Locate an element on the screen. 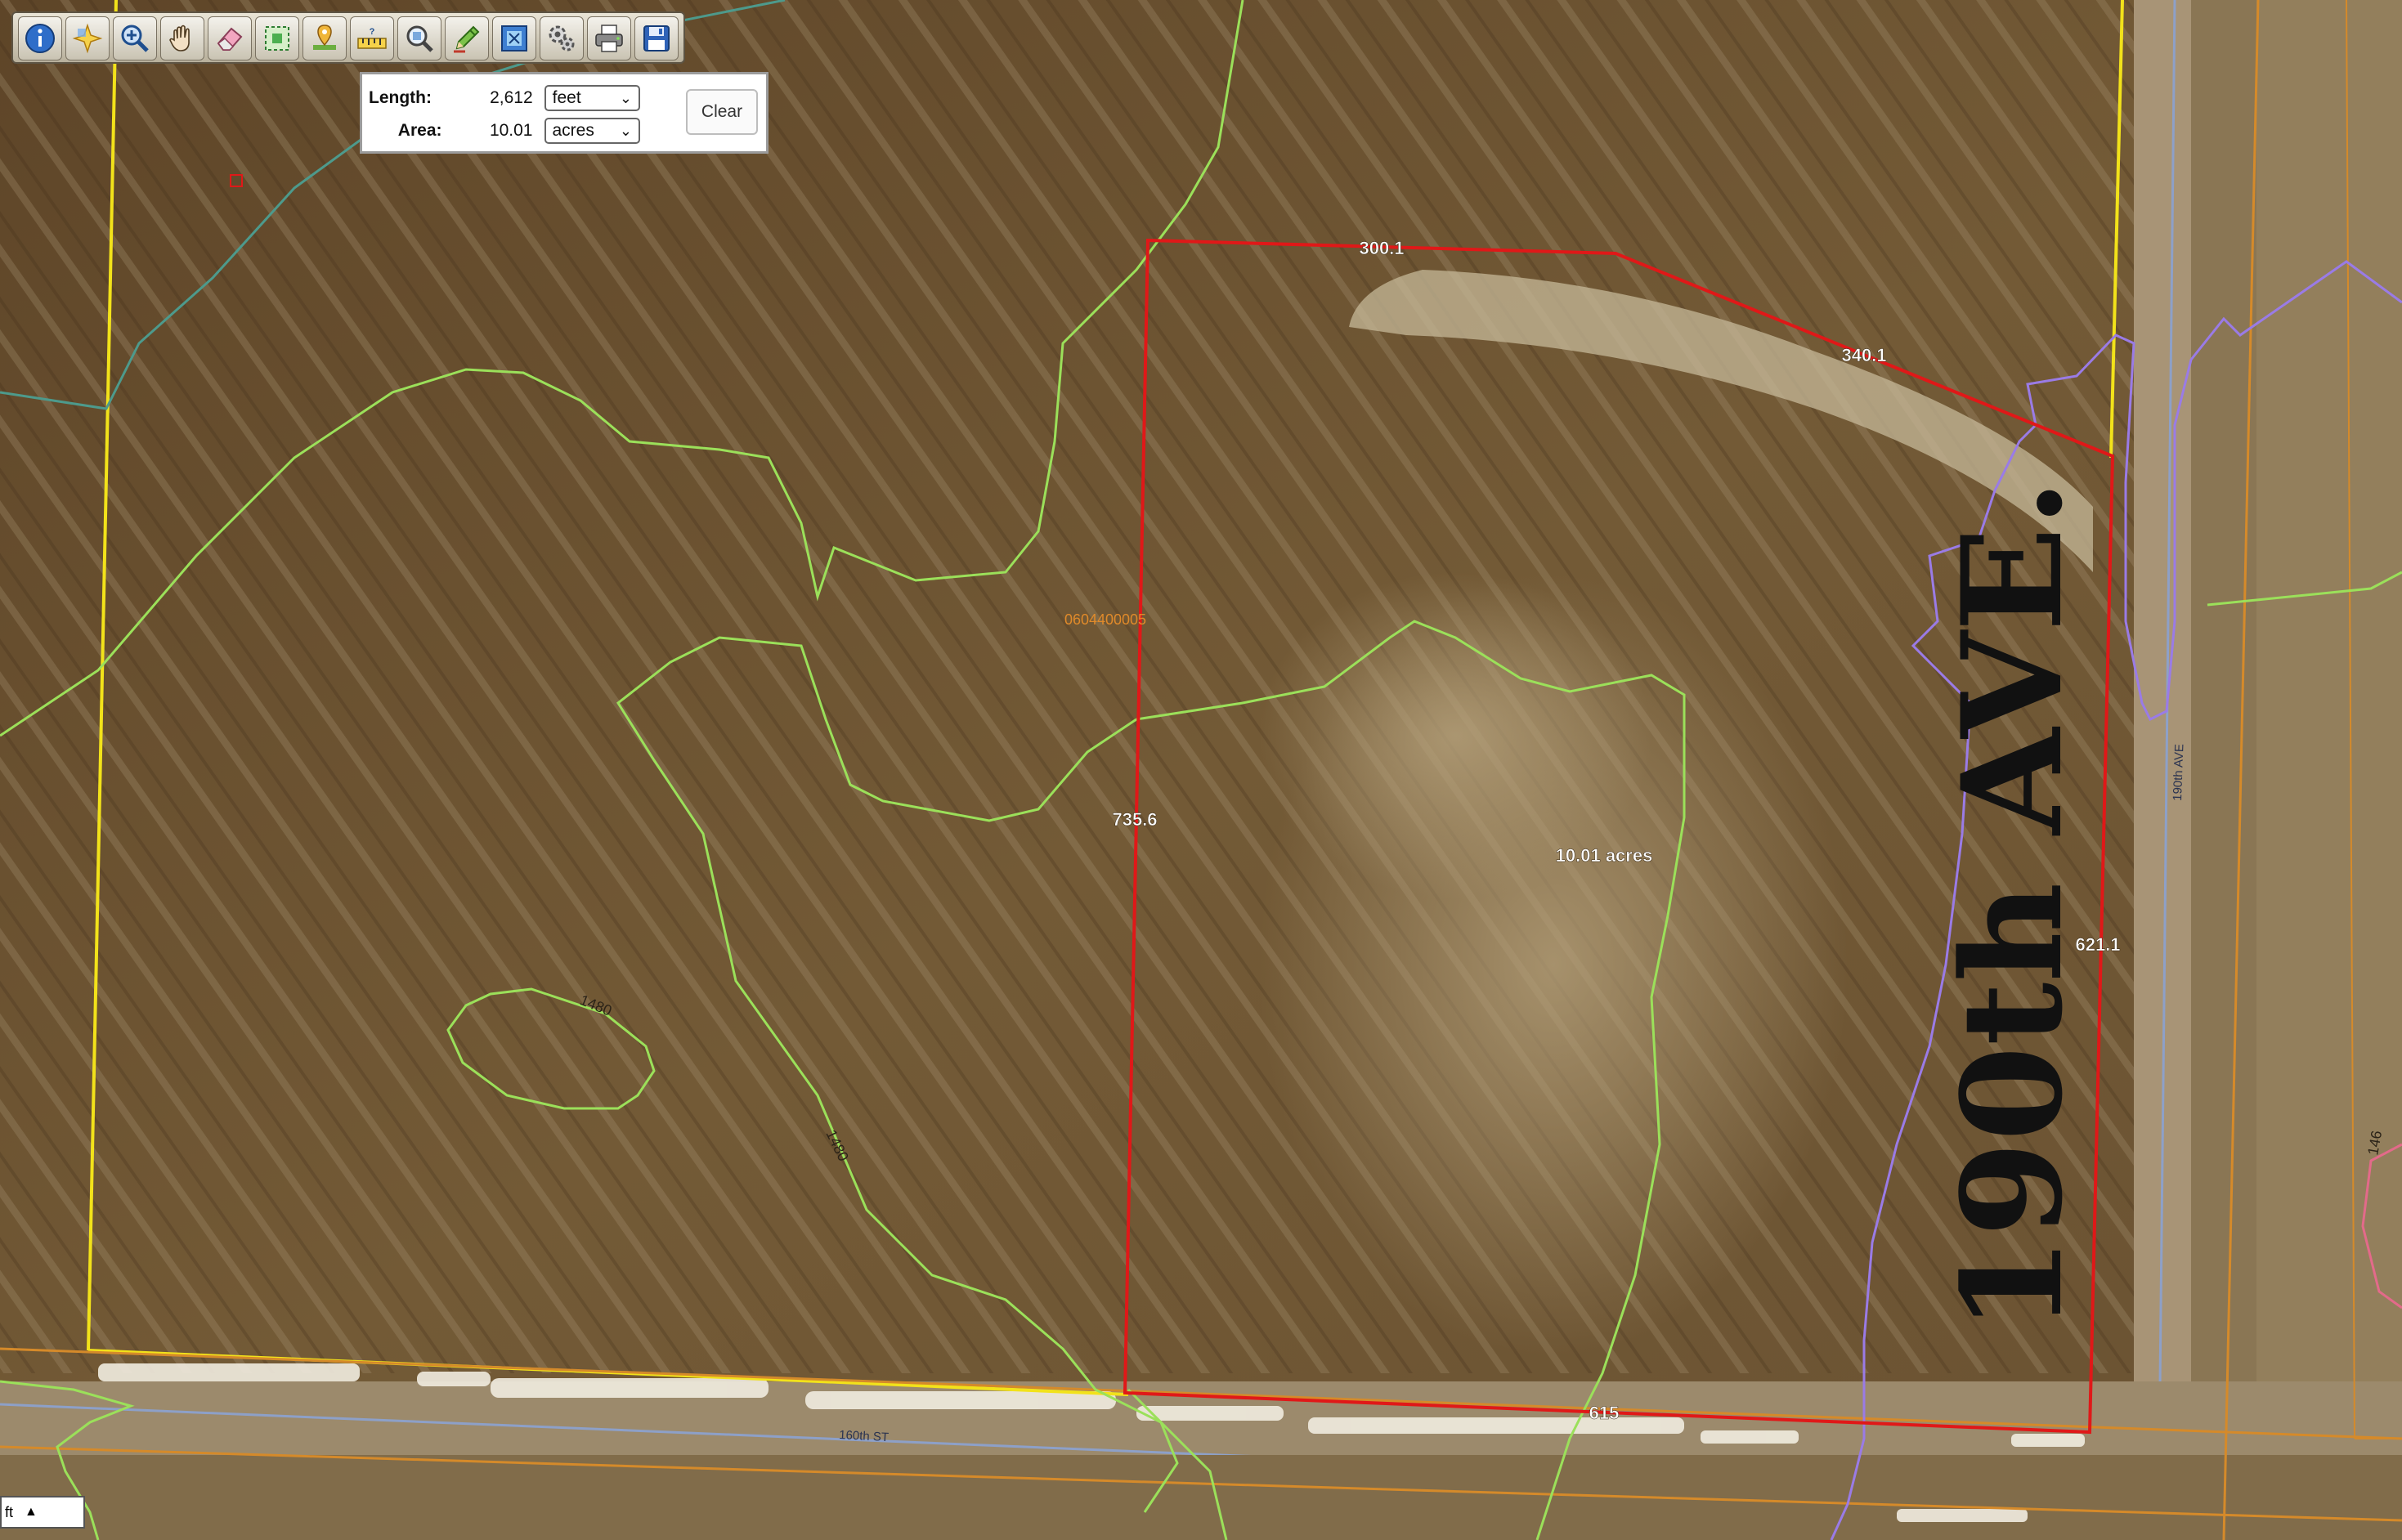 Image resolution: width=2402 pixels, height=1540 pixels. dim-top-right: 340.1 is located at coordinates (1864, 355).